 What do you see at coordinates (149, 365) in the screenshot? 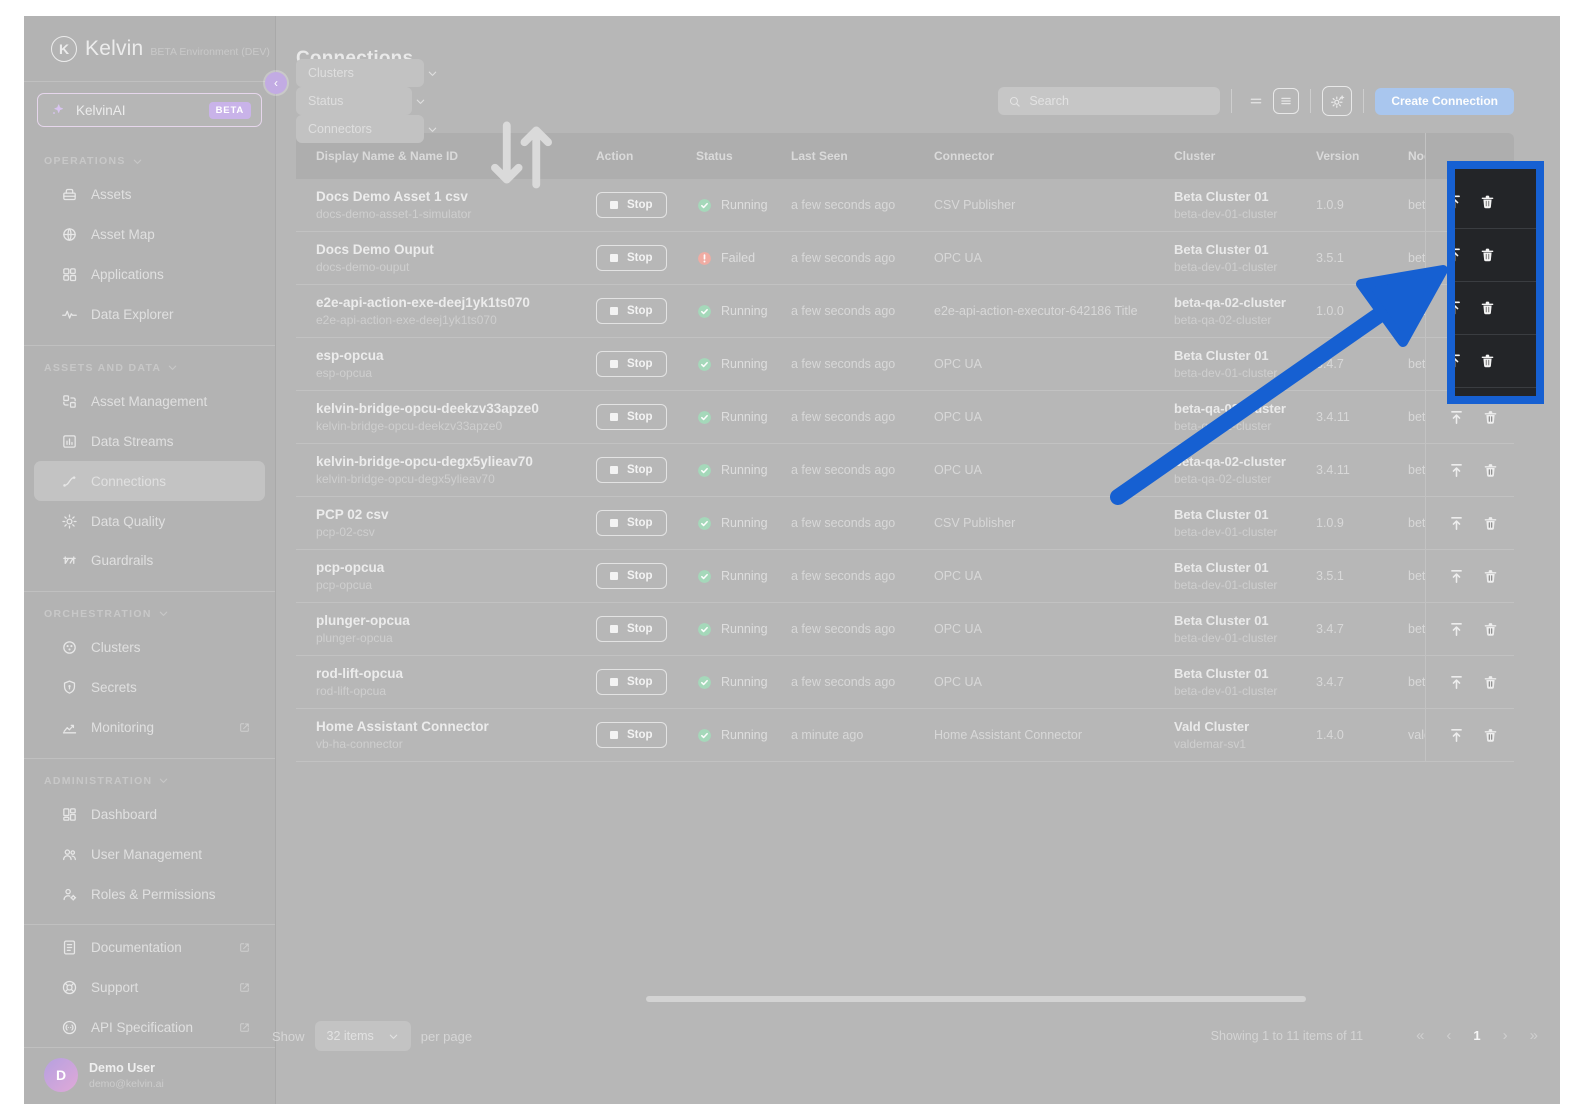
I see `nav-section-assets-and-data: ASSETS AND DATA` at bounding box center [149, 365].